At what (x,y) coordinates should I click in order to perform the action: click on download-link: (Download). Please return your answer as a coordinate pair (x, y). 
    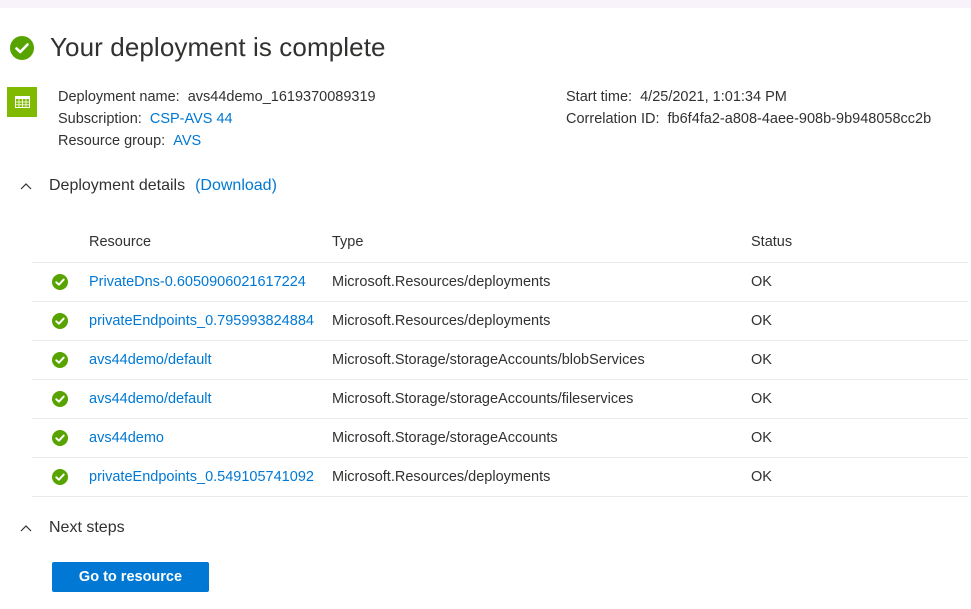
    Looking at the image, I should click on (236, 186).